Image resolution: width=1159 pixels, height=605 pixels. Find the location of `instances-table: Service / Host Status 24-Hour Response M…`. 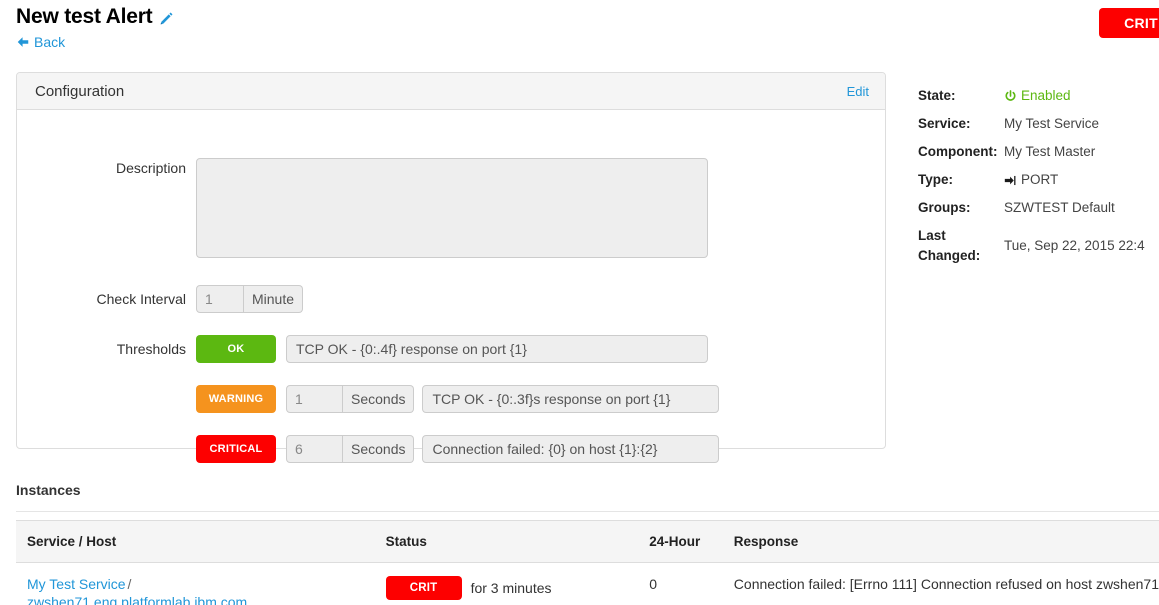

instances-table: Service / Host Status 24-Hour Response M… is located at coordinates (587, 562).